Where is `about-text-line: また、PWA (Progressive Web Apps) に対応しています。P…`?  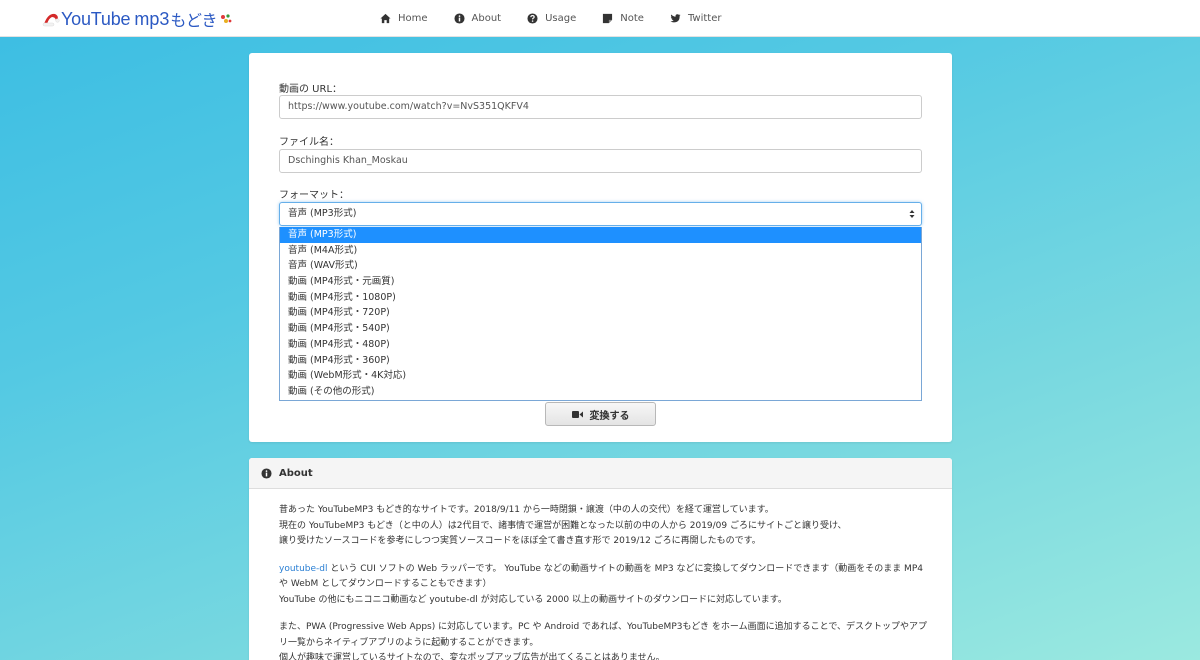
about-text-line: また、PWA (Progressive Web Apps) に対応しています。P… is located at coordinates (603, 627).